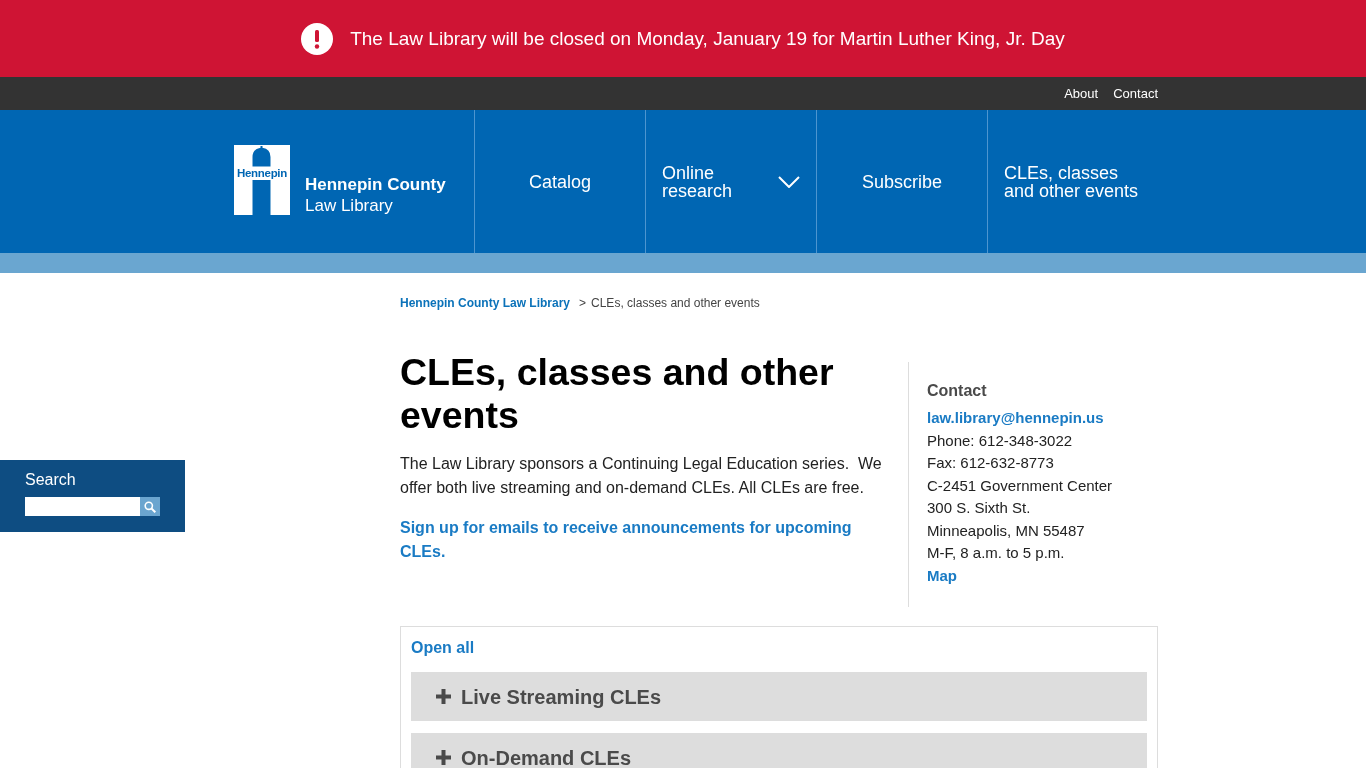 Image resolution: width=1366 pixels, height=768 pixels. Describe the element at coordinates (1006, 530) in the screenshot. I see `contact-line: Minneapolis, MN 55487` at that location.